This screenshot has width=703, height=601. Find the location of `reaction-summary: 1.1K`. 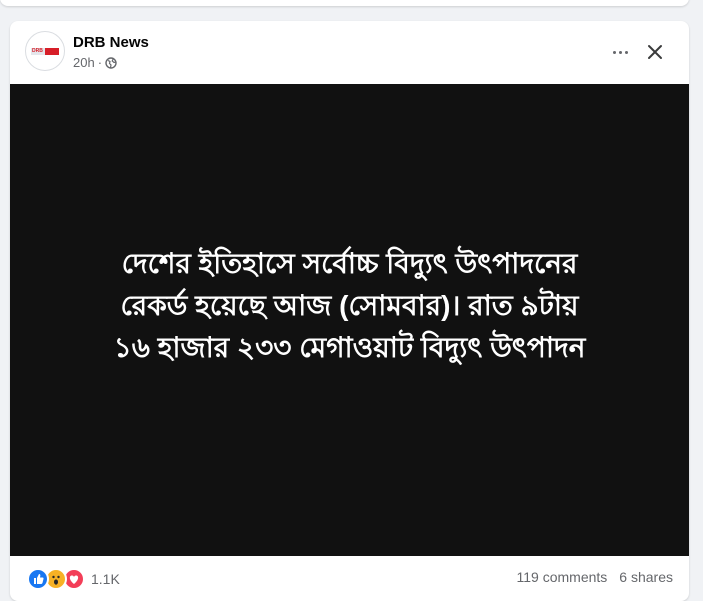

reaction-summary: 1.1K is located at coordinates (73, 579).